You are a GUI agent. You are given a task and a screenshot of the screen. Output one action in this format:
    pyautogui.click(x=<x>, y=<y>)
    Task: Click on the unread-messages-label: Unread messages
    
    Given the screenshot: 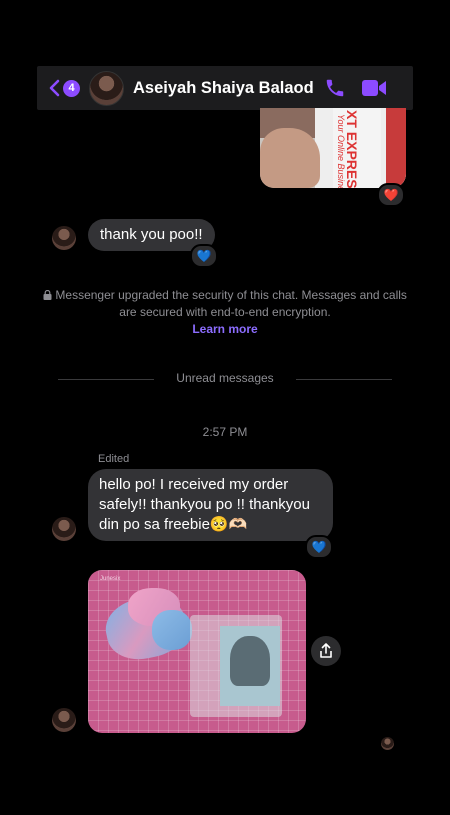 What is the action you would take?
    pyautogui.click(x=225, y=378)
    